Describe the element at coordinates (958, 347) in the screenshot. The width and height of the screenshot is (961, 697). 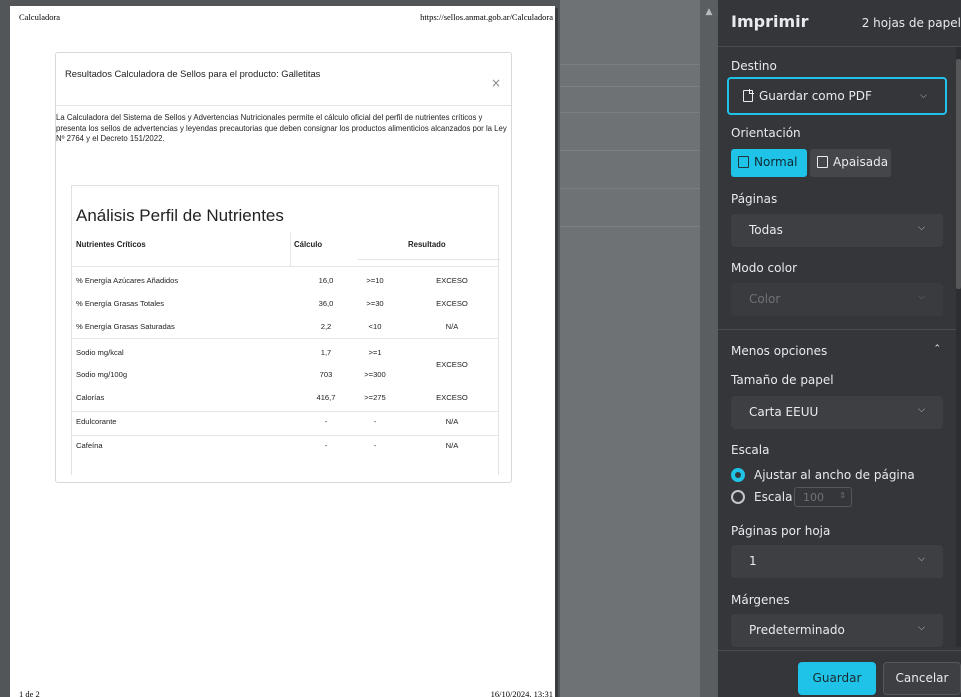
I see `panel-scrollbar` at that location.